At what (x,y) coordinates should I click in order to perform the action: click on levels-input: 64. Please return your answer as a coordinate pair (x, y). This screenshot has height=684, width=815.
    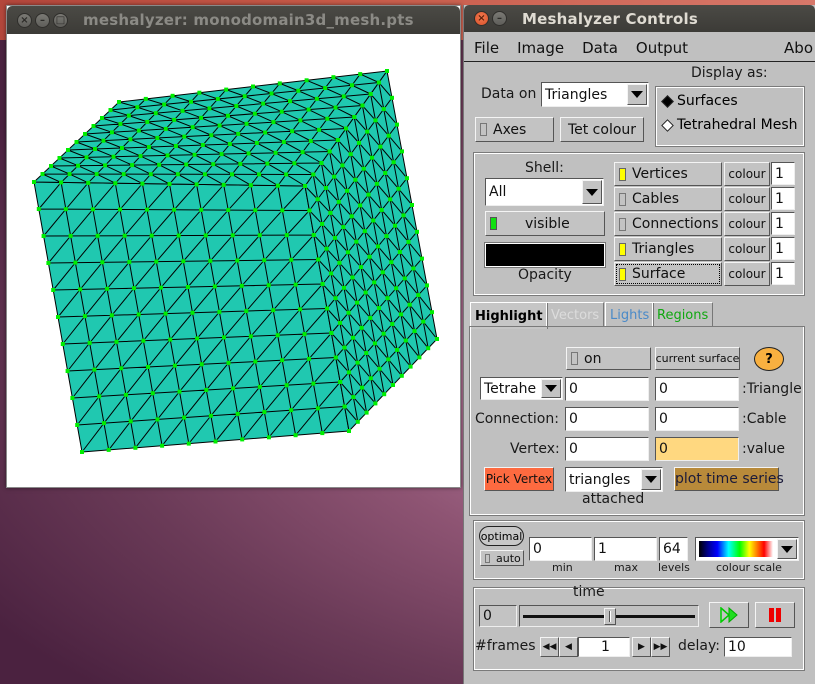
    Looking at the image, I should click on (673, 549).